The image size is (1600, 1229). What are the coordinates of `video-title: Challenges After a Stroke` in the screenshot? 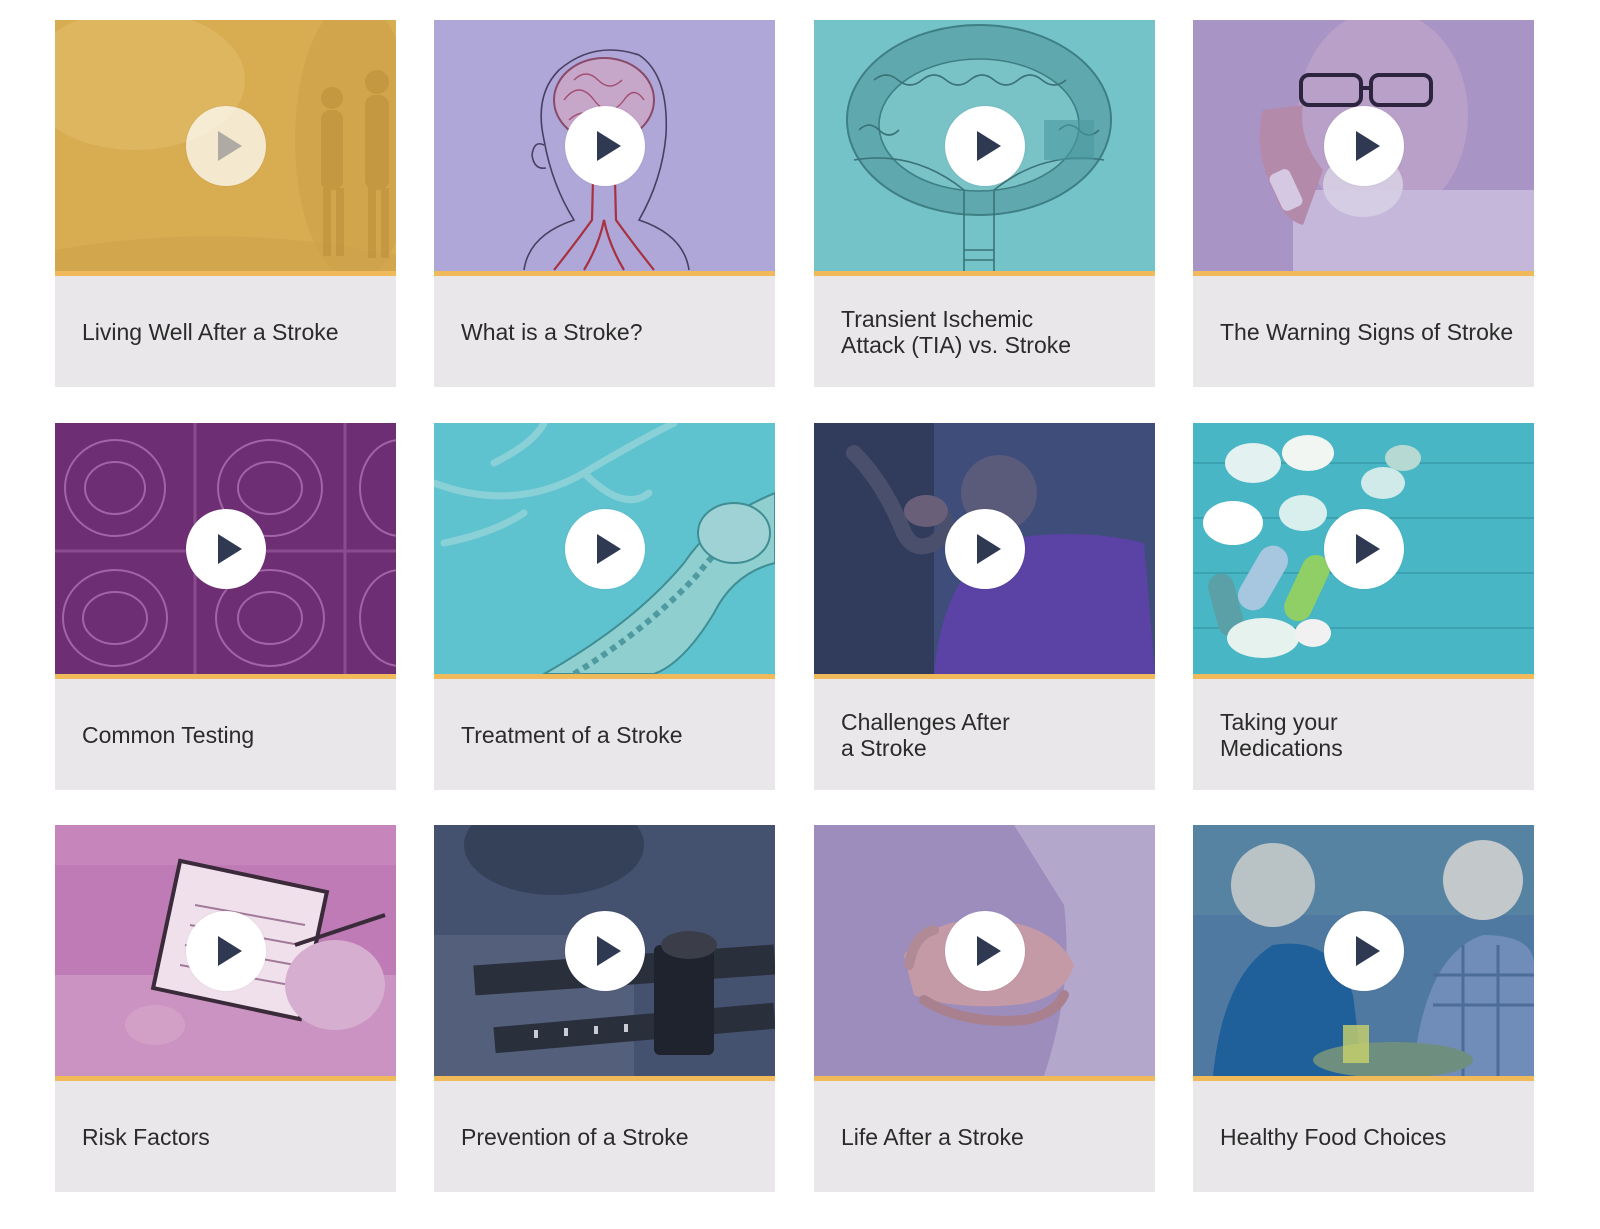 It's located at (994, 734).